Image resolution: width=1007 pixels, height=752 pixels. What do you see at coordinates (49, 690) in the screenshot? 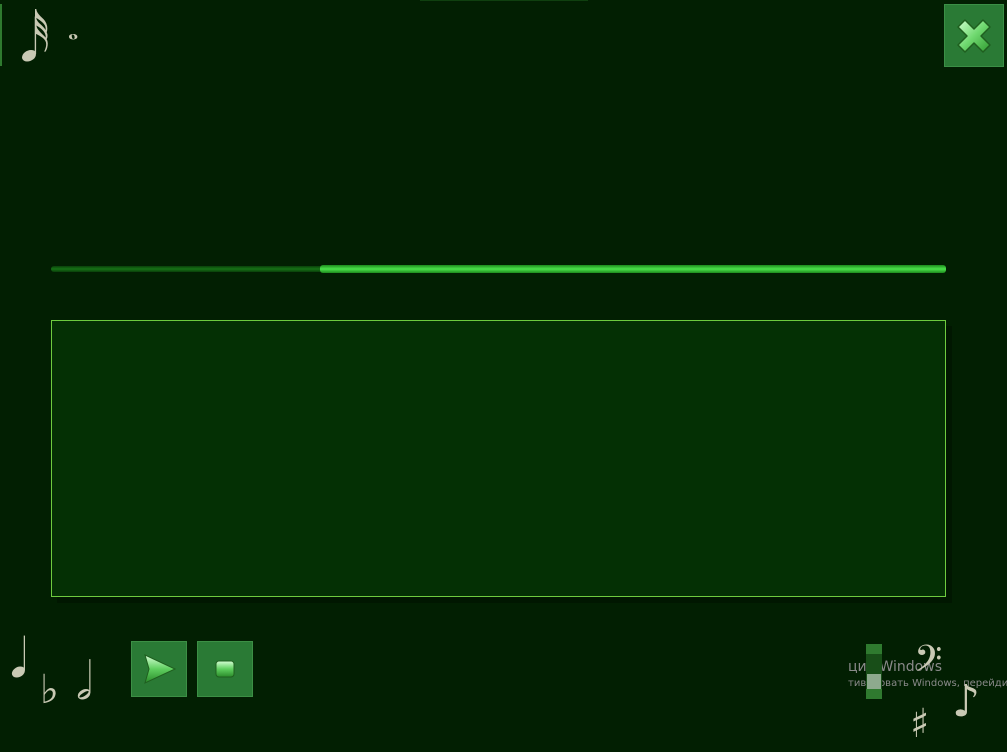
I see `flat-sign-icon: ♭` at bounding box center [49, 690].